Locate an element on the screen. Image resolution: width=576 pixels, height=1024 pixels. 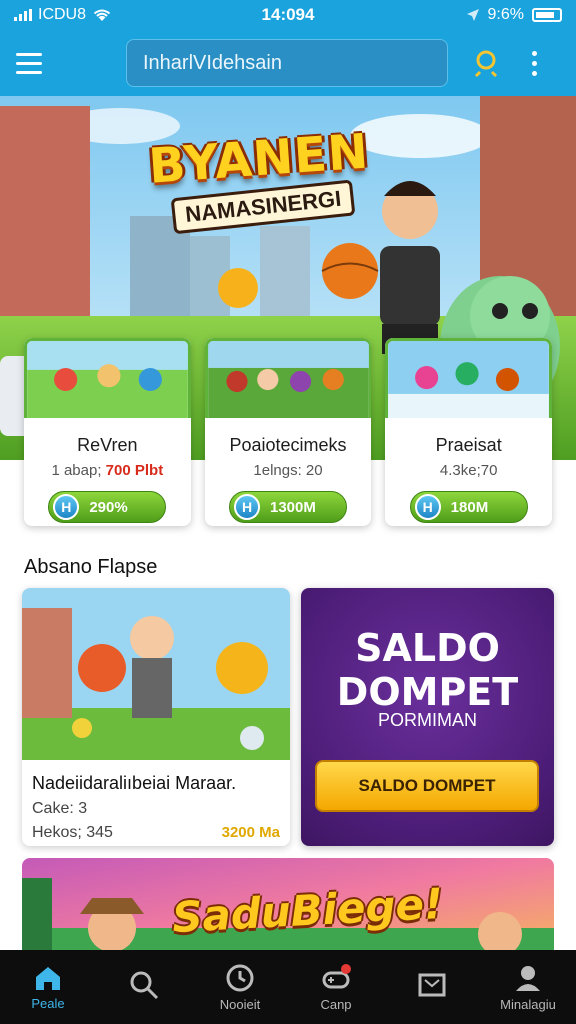
search-button is located at coordinates (488, 63).